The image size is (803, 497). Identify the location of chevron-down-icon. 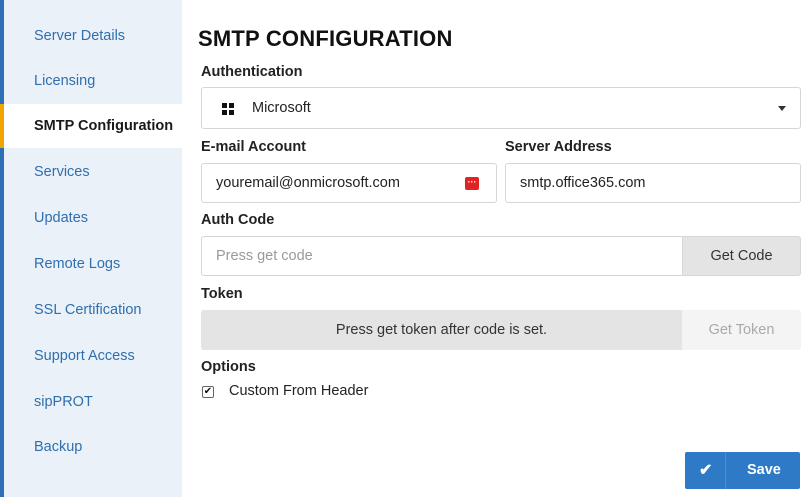
(782, 108).